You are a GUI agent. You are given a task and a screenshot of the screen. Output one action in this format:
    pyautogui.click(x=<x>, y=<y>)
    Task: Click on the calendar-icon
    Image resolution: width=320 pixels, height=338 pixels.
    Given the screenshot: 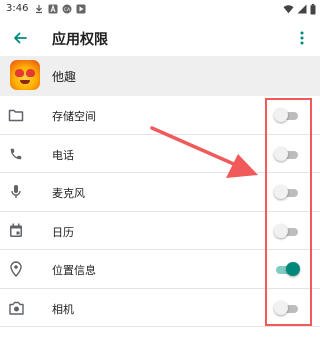 What is the action you would take?
    pyautogui.click(x=16, y=231)
    